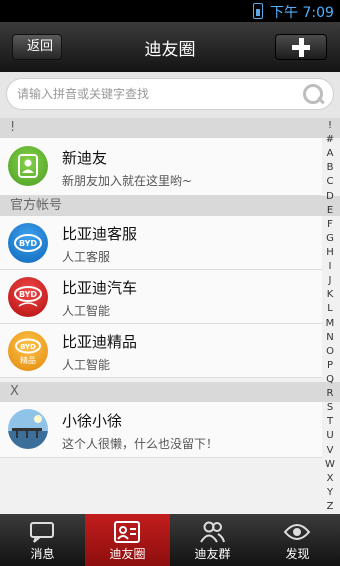  What do you see at coordinates (212, 554) in the screenshot?
I see `tab-label: 迪友群` at bounding box center [212, 554].